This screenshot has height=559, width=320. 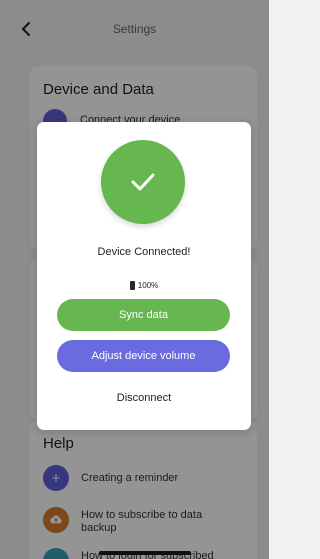 I want to click on battery-icon, so click(x=132, y=285).